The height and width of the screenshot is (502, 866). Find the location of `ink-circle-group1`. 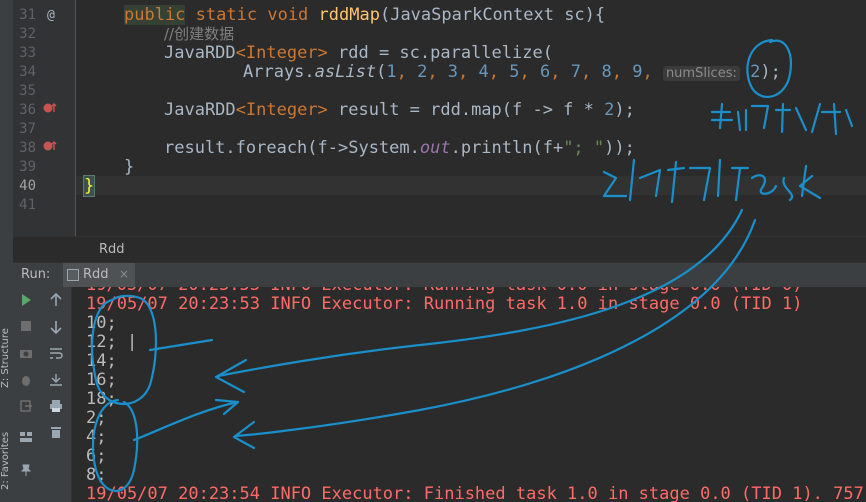

ink-circle-group1 is located at coordinates (124, 349).